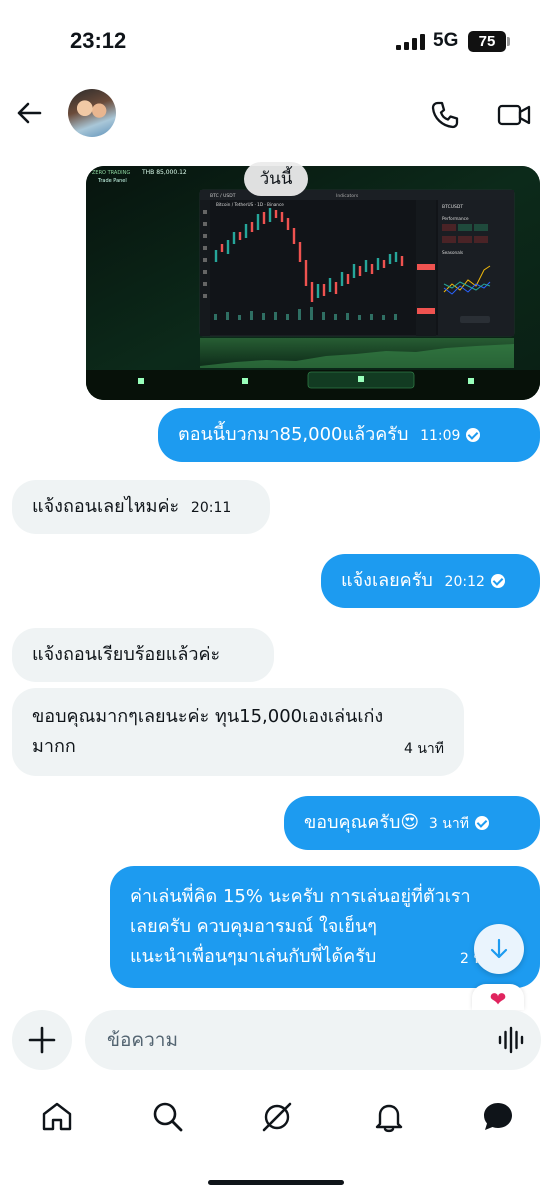 The height and width of the screenshot is (1200, 553). Describe the element at coordinates (42, 1040) in the screenshot. I see `plus-icon` at that location.